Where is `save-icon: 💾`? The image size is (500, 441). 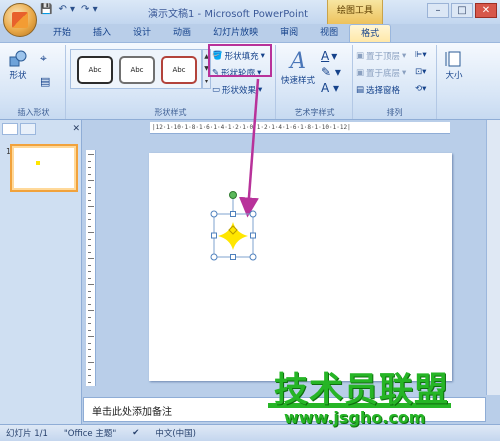 save-icon: 💾 is located at coordinates (46, 9).